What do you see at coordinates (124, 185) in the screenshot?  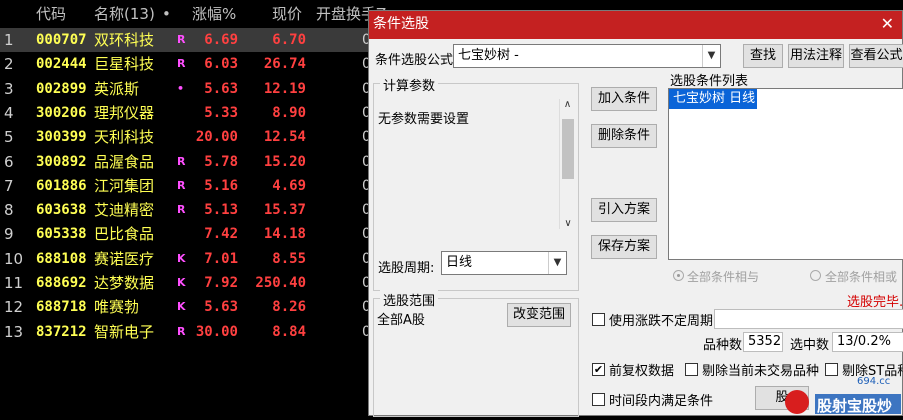 I see `stock-name: 江河集团` at bounding box center [124, 185].